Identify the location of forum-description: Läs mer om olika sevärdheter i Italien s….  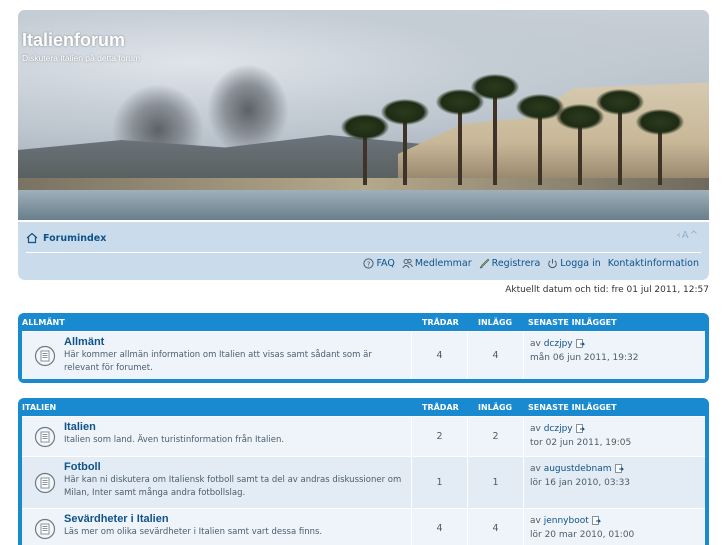
(193, 532).